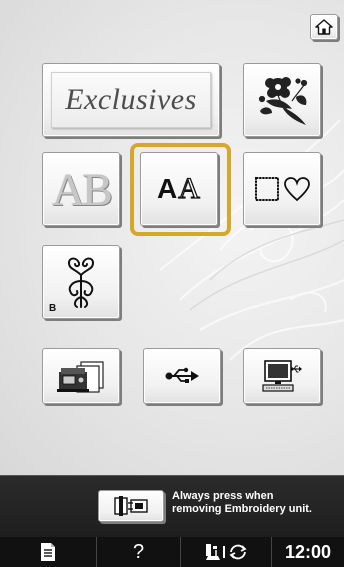 This screenshot has width=344, height=567. Describe the element at coordinates (223, 496) in the screenshot. I see `notice-line-1: Always press when` at that location.